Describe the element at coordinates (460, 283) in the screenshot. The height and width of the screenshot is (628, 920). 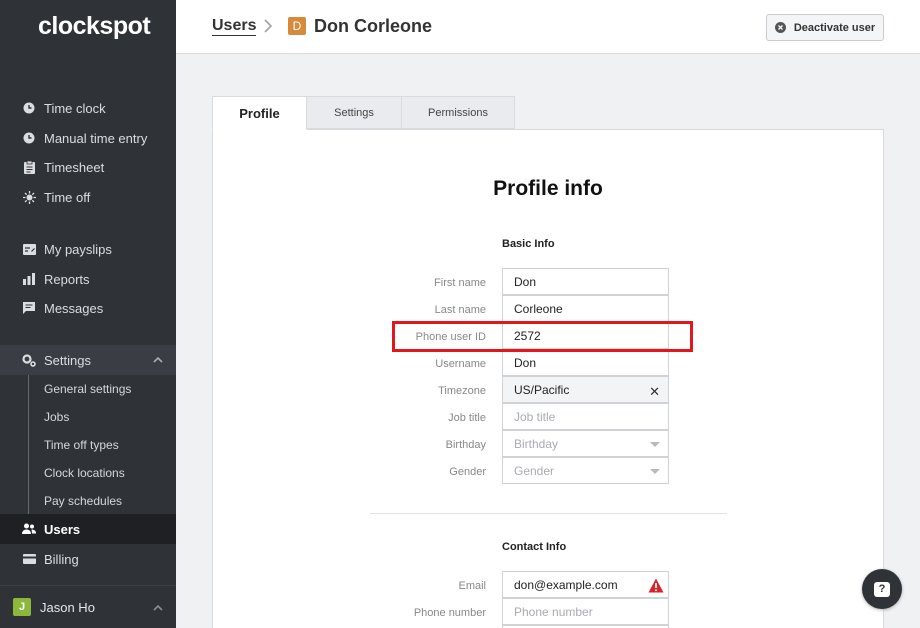
I see `first-name-label: First name` at that location.